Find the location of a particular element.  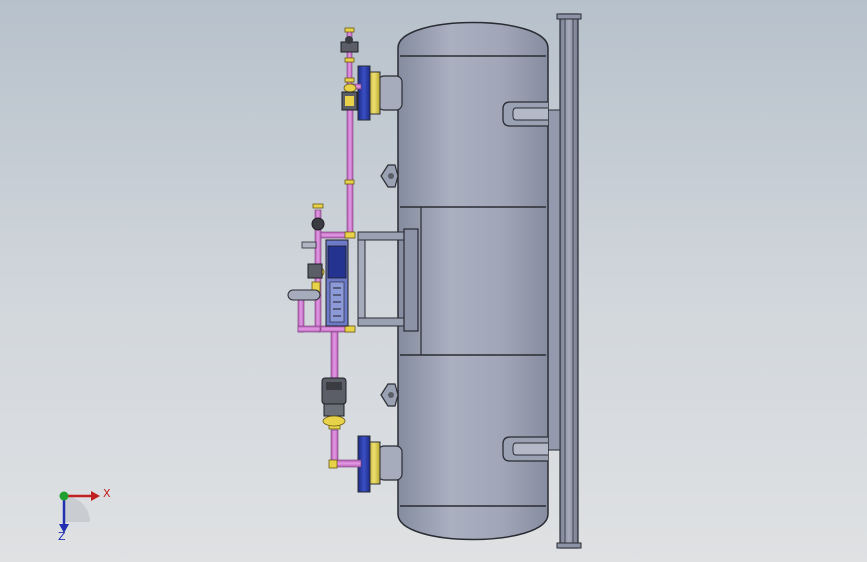

coordinate-triad is located at coordinates (79, 512).